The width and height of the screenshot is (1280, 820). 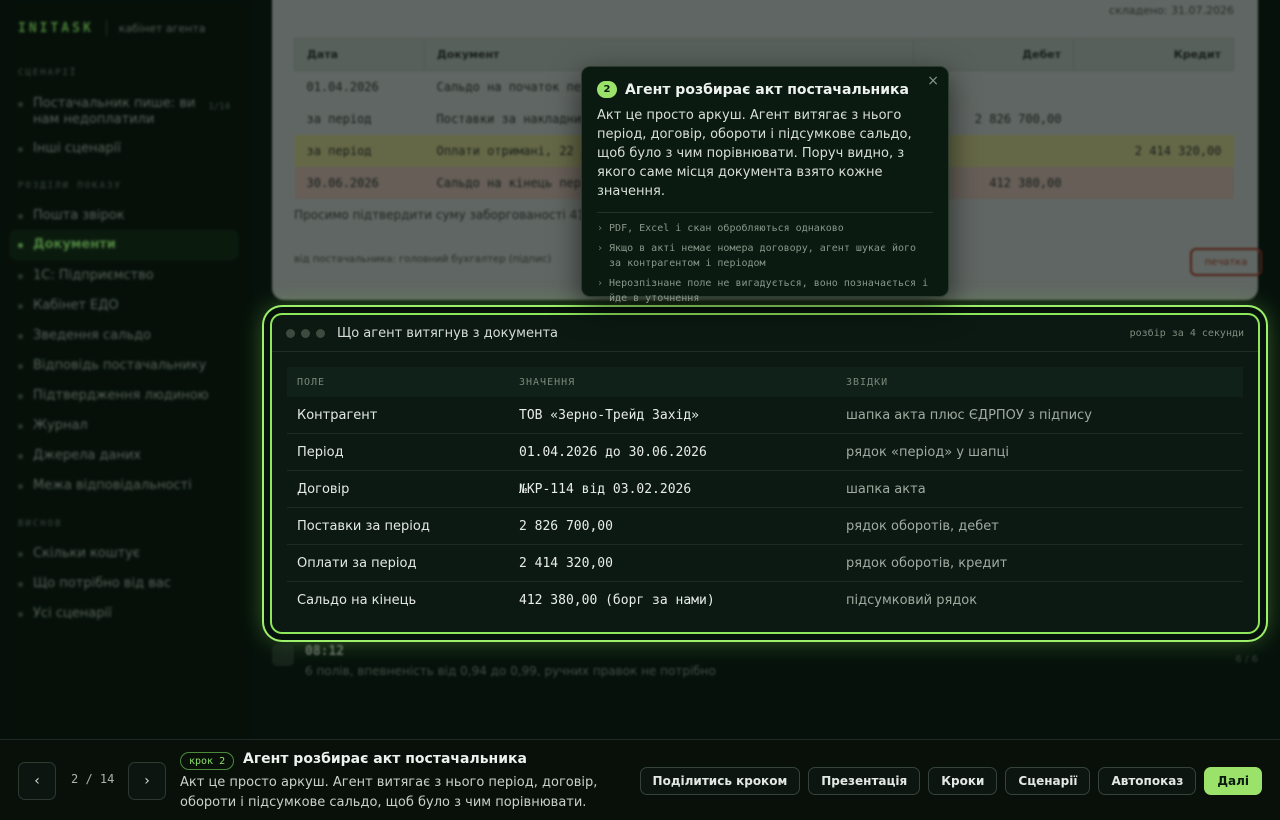 I want to click on cell-credit, so click(x=1154, y=119).